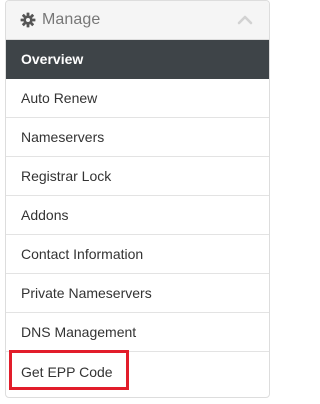 Image resolution: width=320 pixels, height=404 pixels. I want to click on menu-item-label: Auto Renew, so click(59, 98).